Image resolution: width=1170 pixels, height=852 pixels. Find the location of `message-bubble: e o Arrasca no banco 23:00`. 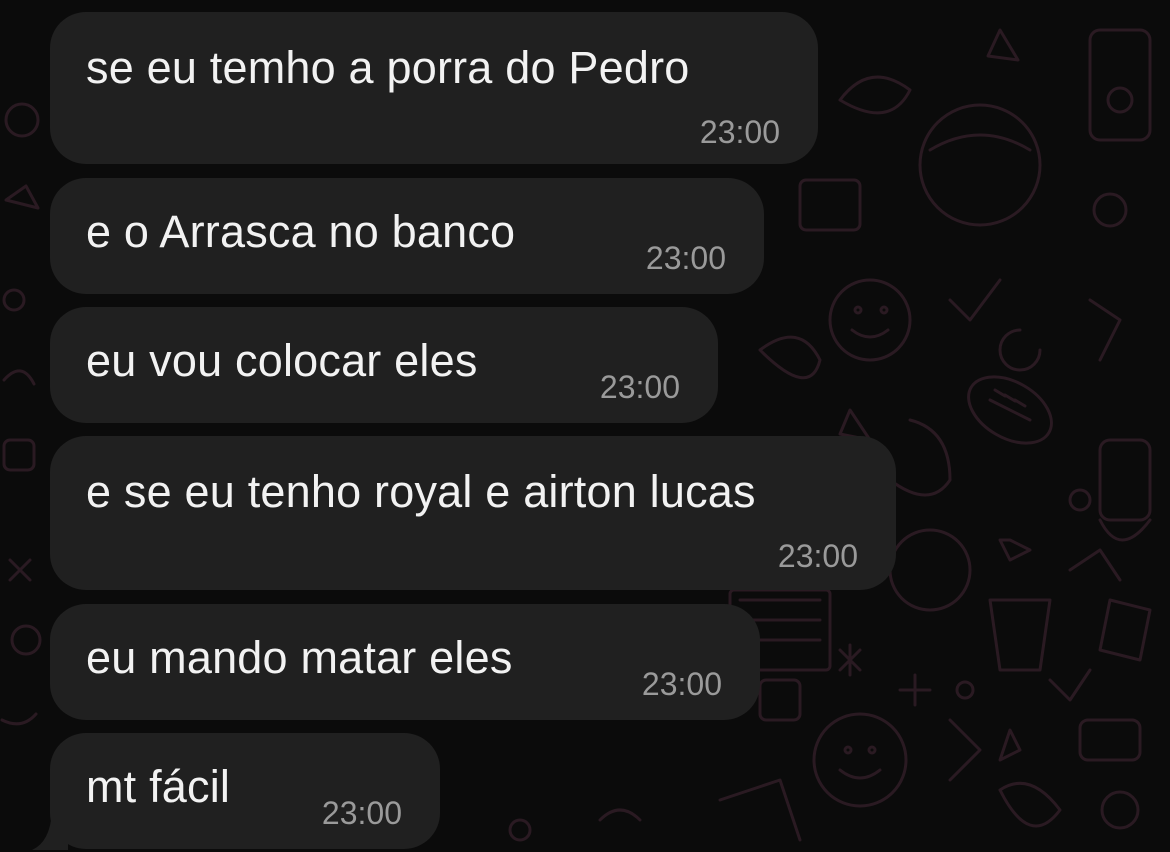

message-bubble: e o Arrasca no banco 23:00 is located at coordinates (407, 236).